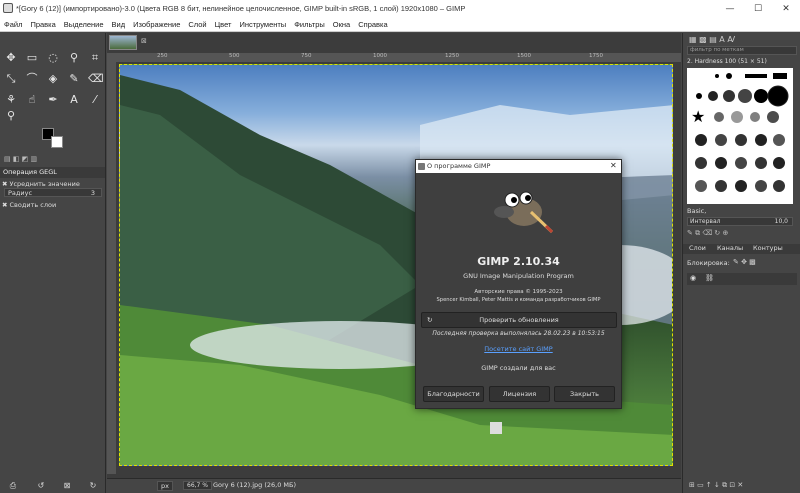 The height and width of the screenshot is (493, 800). Describe the element at coordinates (96, 79) in the screenshot. I see `eraser-icon: ⌫` at that location.